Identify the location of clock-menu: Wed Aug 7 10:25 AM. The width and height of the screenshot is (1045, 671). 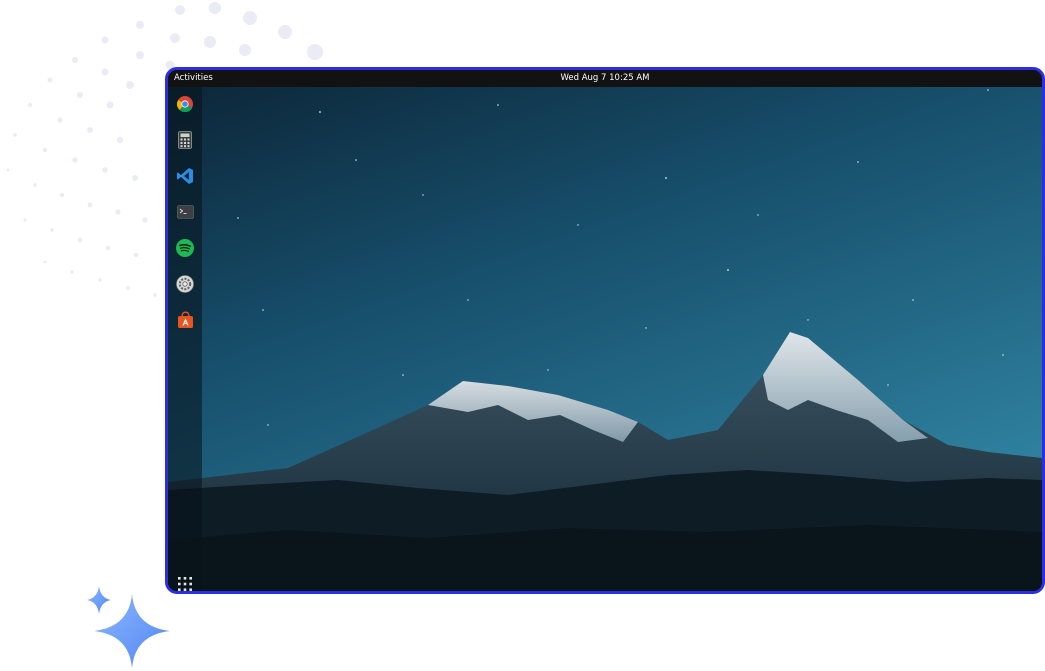
(605, 78).